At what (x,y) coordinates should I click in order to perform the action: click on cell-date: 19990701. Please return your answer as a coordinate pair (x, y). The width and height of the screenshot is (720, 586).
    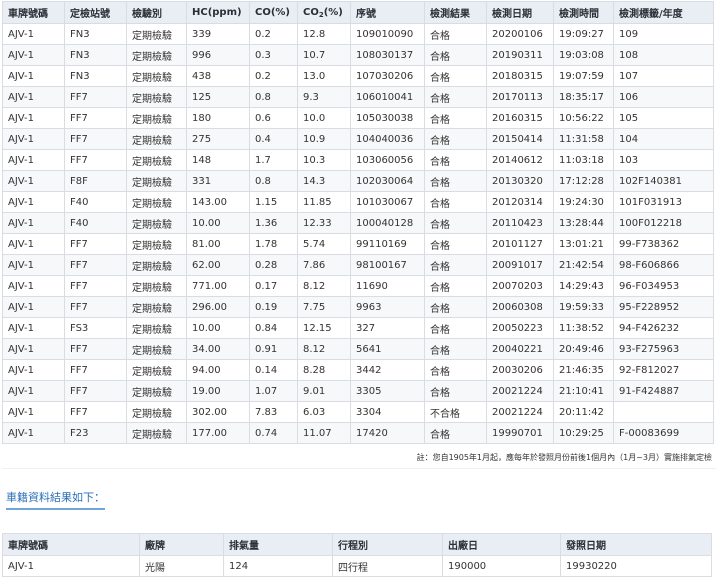
    Looking at the image, I should click on (520, 433).